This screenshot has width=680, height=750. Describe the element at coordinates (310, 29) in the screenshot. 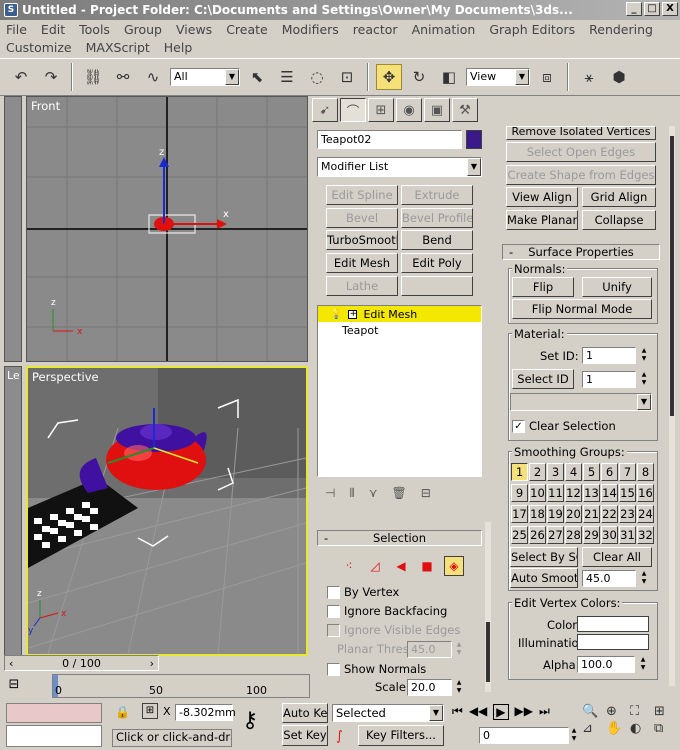

I see `menu-modifiers: Modifiers` at that location.